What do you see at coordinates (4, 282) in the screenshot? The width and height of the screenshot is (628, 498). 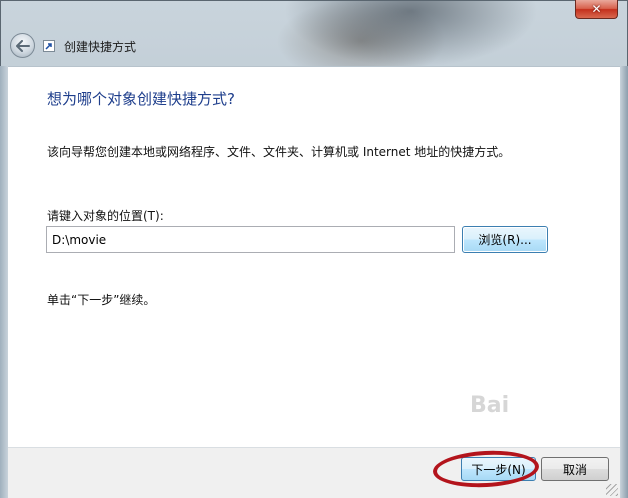 I see `frame-left-border` at bounding box center [4, 282].